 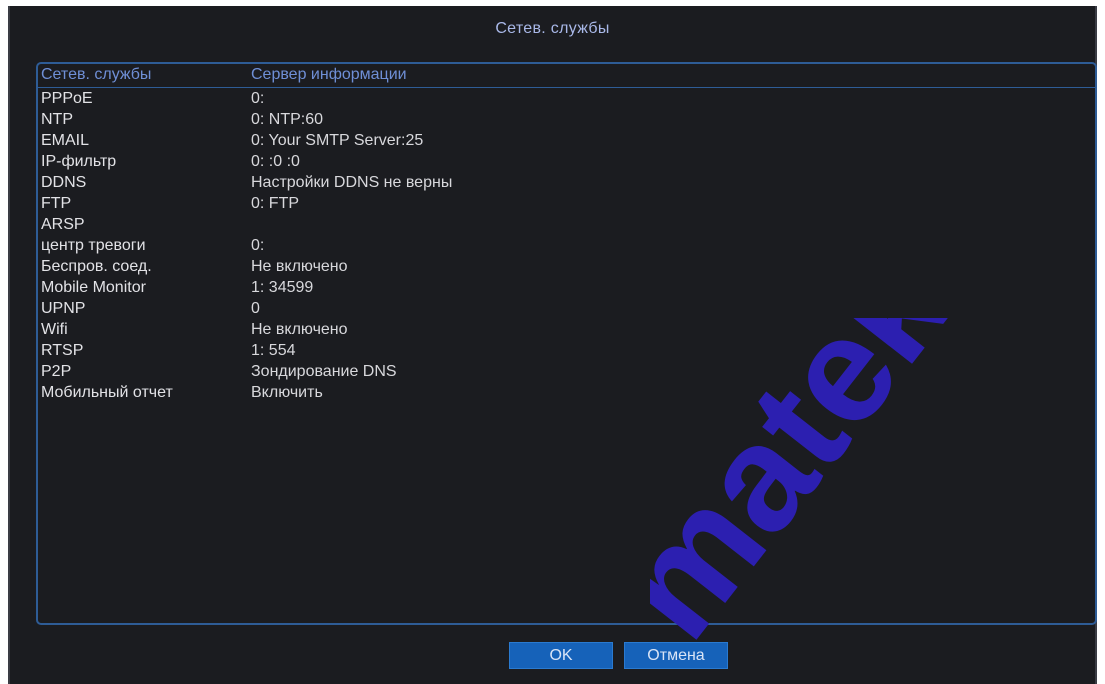 What do you see at coordinates (561, 655) in the screenshot?
I see `ok-button: OK` at bounding box center [561, 655].